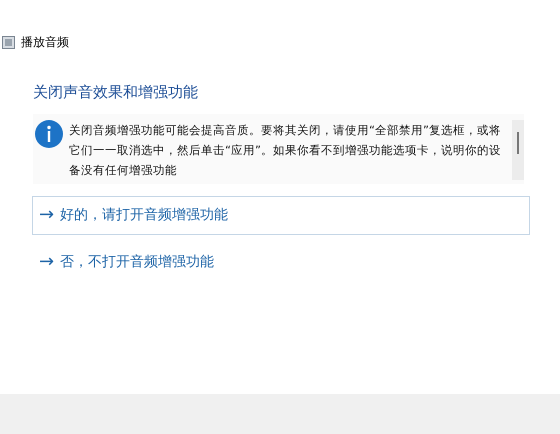 This screenshot has height=434, width=560. What do you see at coordinates (116, 92) in the screenshot?
I see `dialog-heading: 关闭声音效果和增强功能` at bounding box center [116, 92].